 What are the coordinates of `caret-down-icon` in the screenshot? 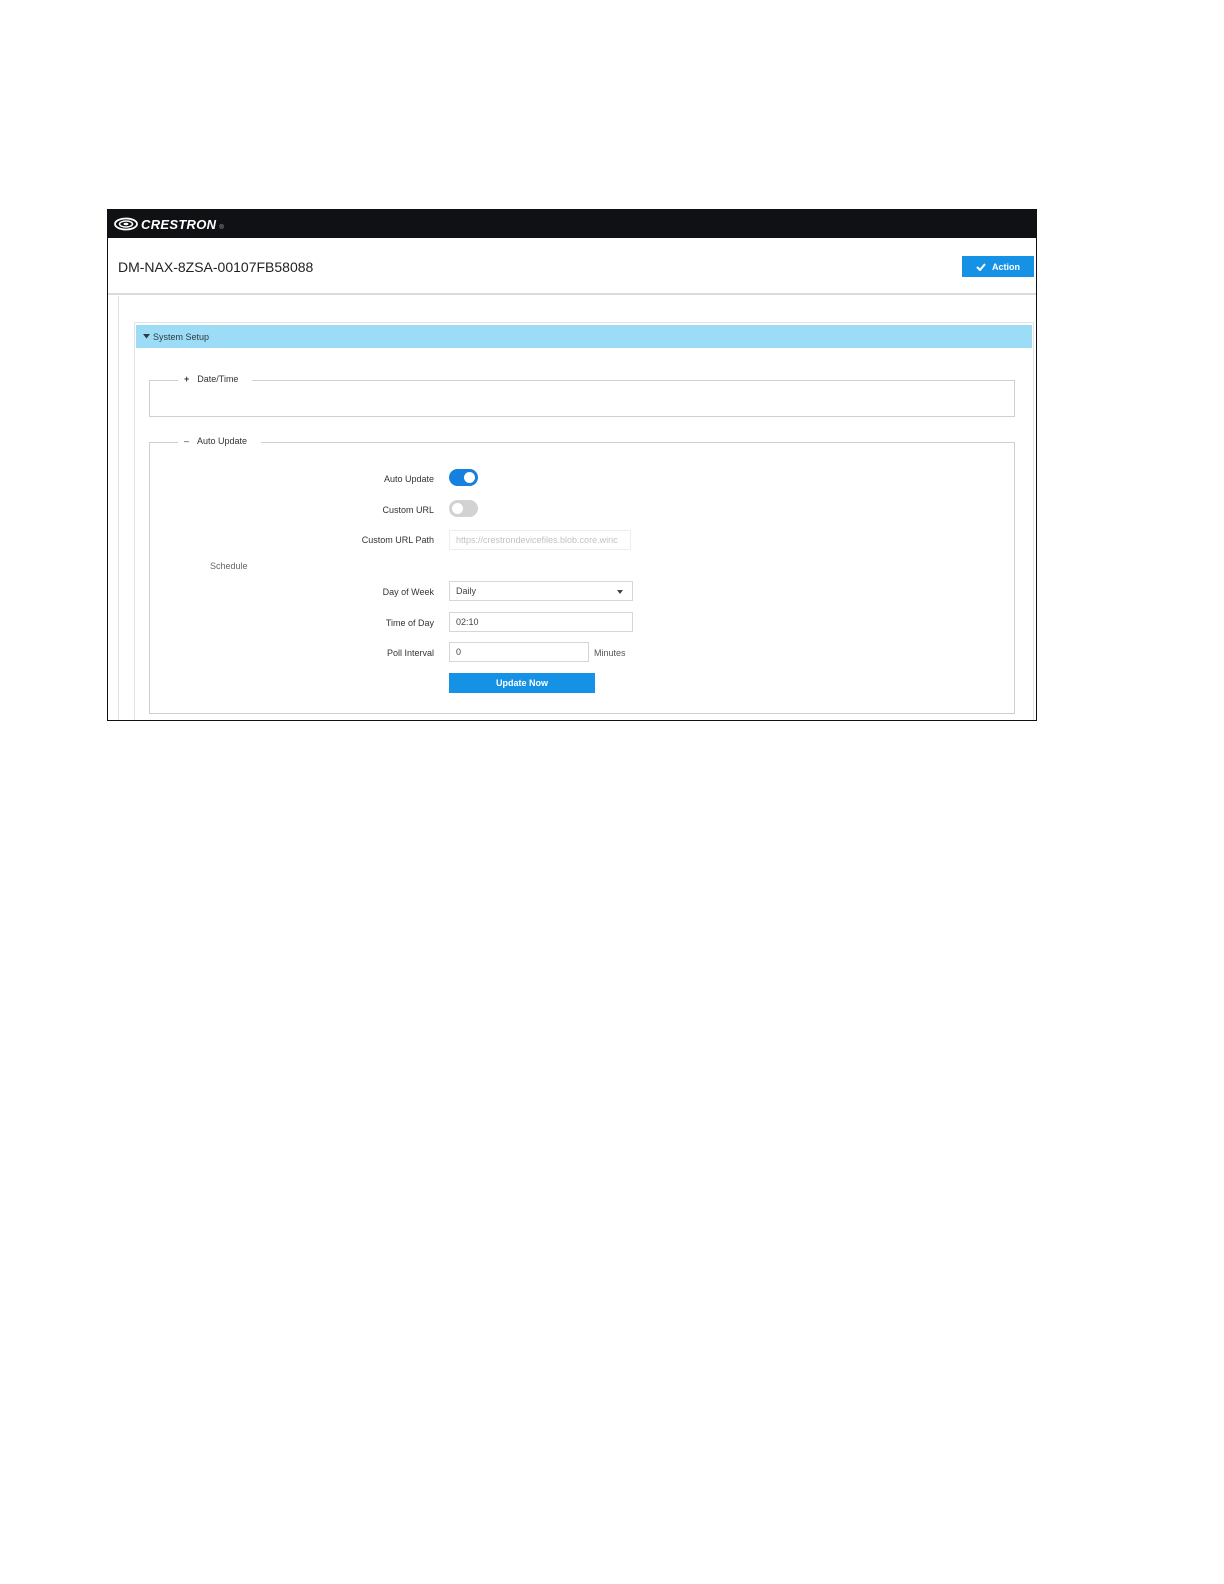 It's located at (146, 336).